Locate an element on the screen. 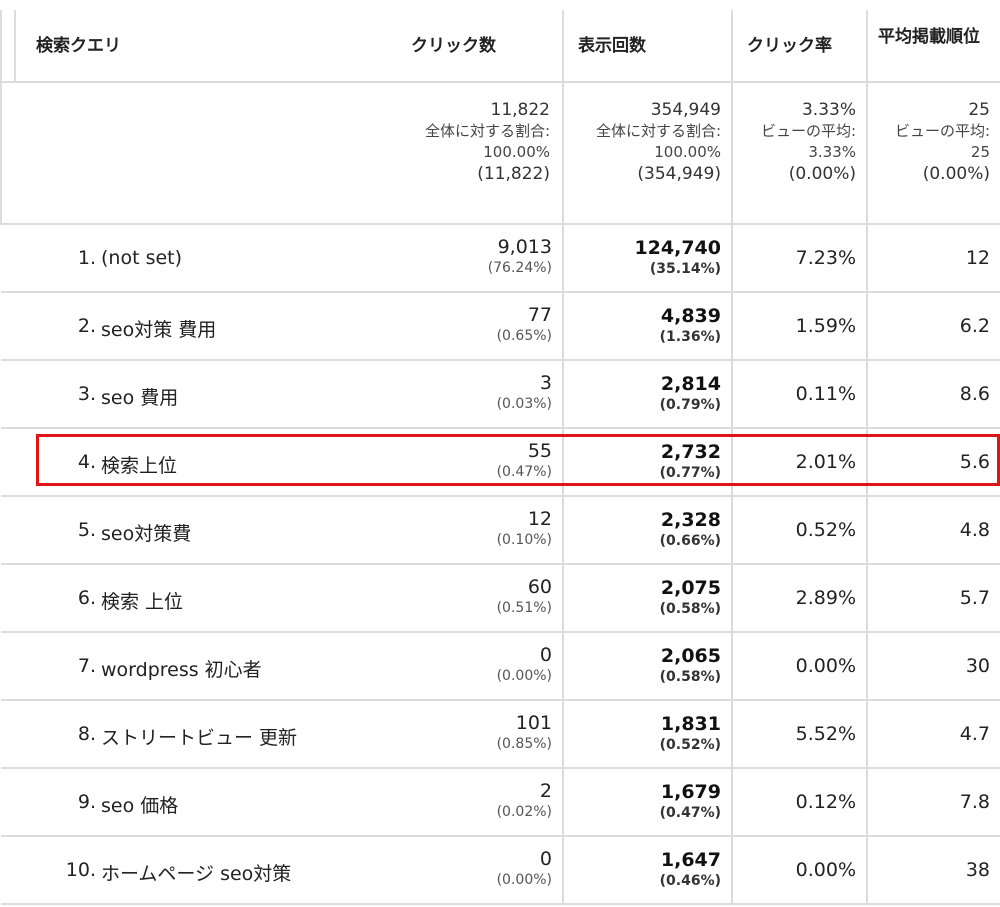 Image resolution: width=1000 pixels, height=907 pixels. position-cell: 12 is located at coordinates (933, 258).